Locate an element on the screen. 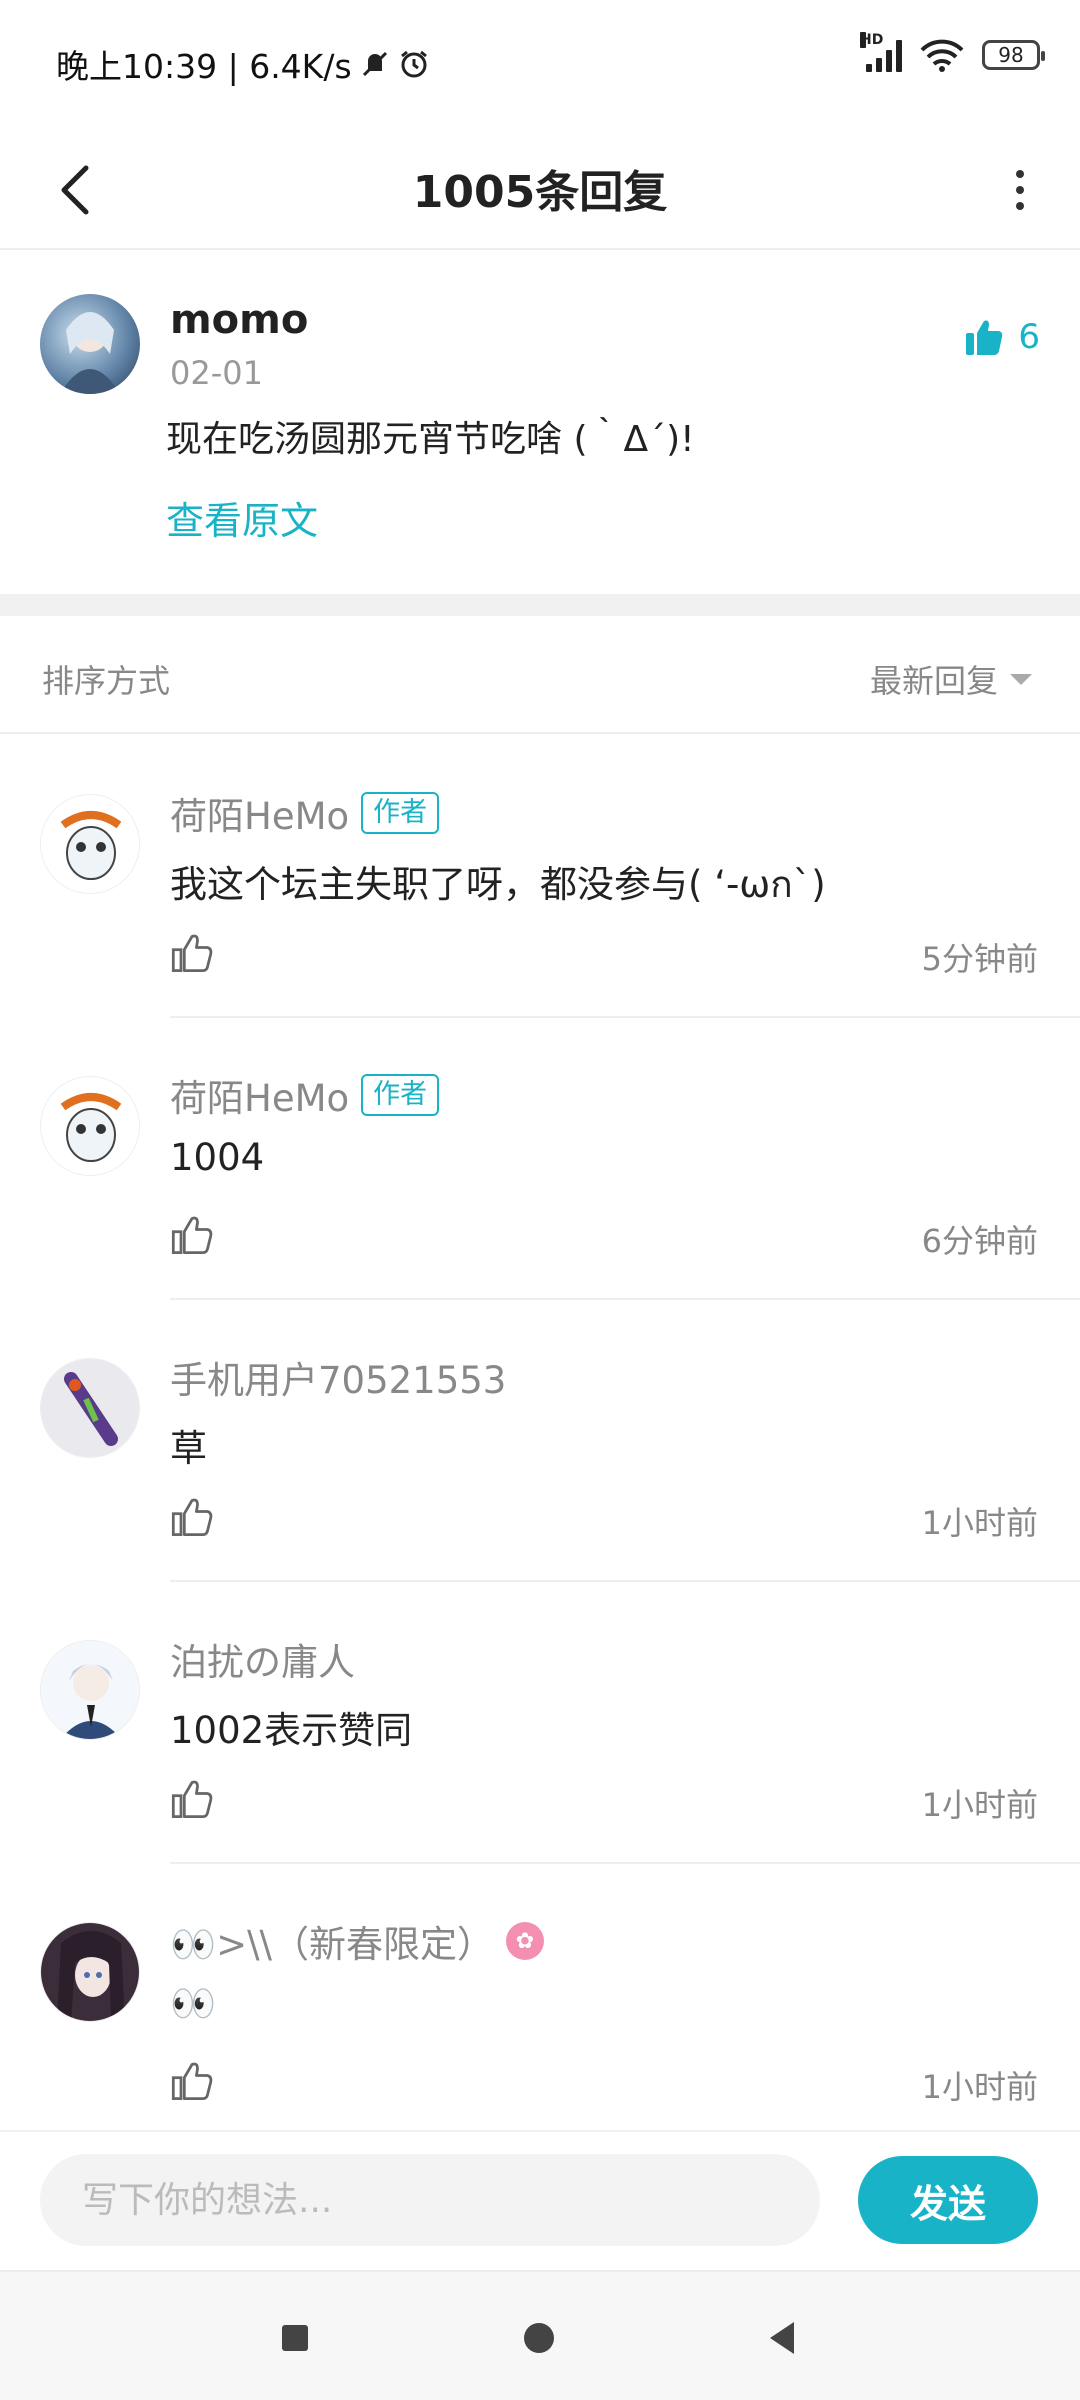 This screenshot has height=2400, width=1080. post-like-button: 6 is located at coordinates (1002, 337).